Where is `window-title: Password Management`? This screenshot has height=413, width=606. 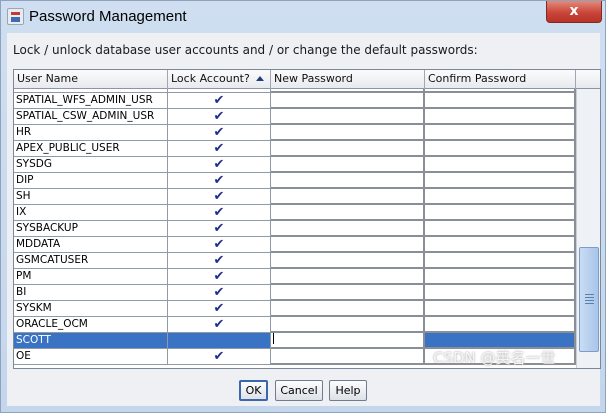
window-title: Password Management is located at coordinates (108, 16).